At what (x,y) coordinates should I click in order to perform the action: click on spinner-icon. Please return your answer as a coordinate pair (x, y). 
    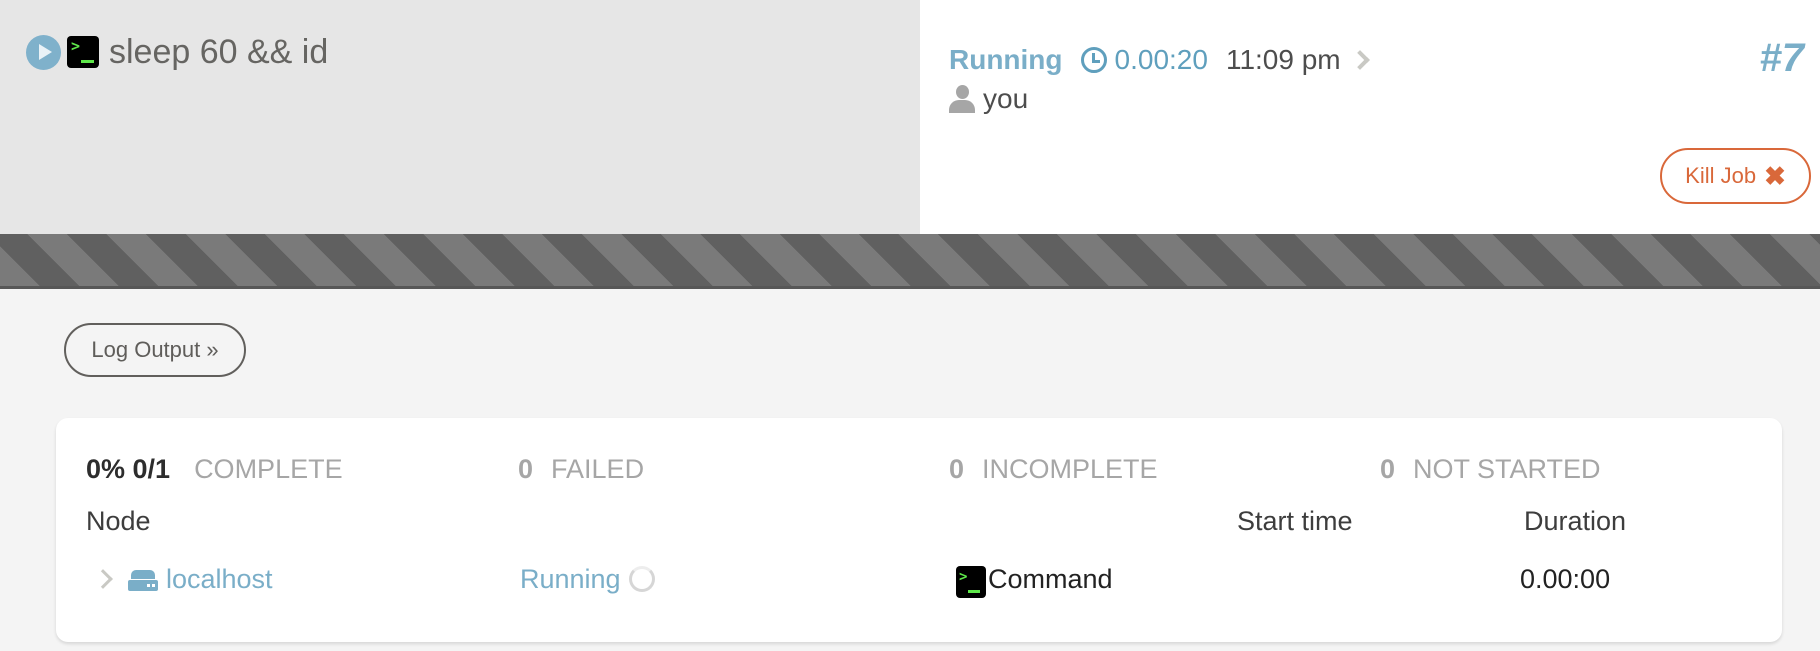
    Looking at the image, I should click on (641, 579).